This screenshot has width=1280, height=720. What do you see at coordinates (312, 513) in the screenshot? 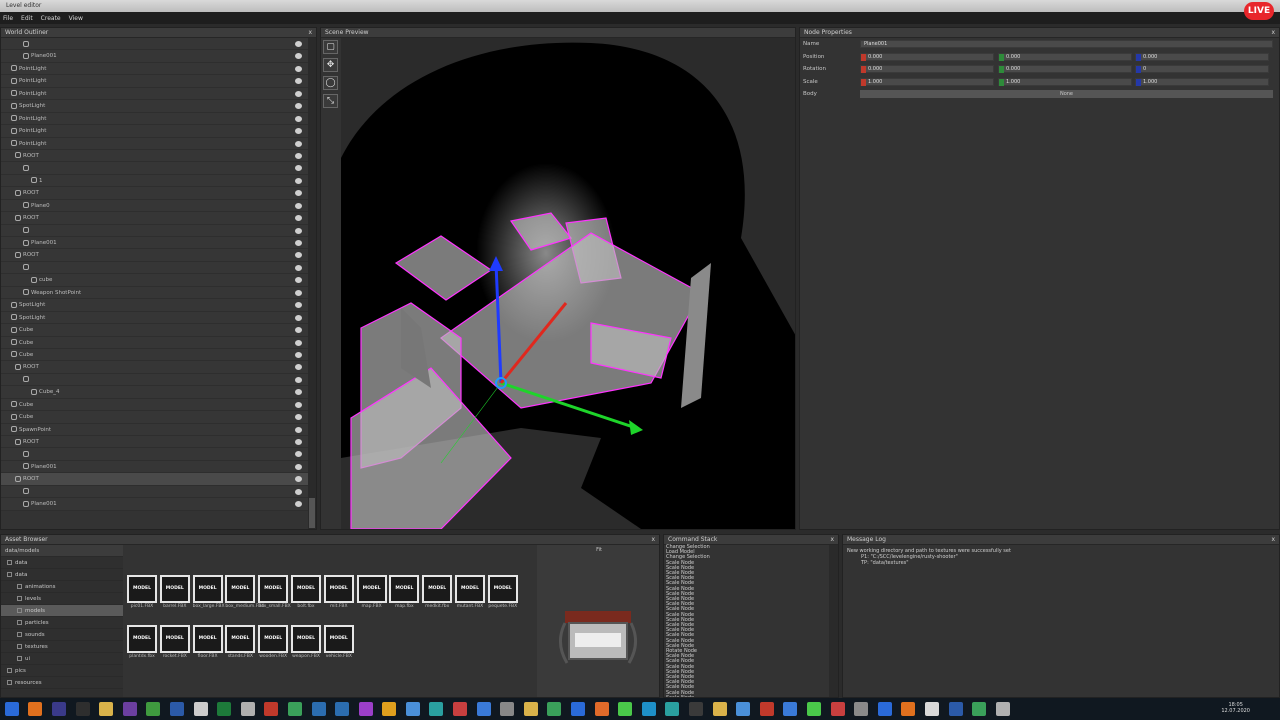
I see `scrollbar-thumb` at bounding box center [312, 513].